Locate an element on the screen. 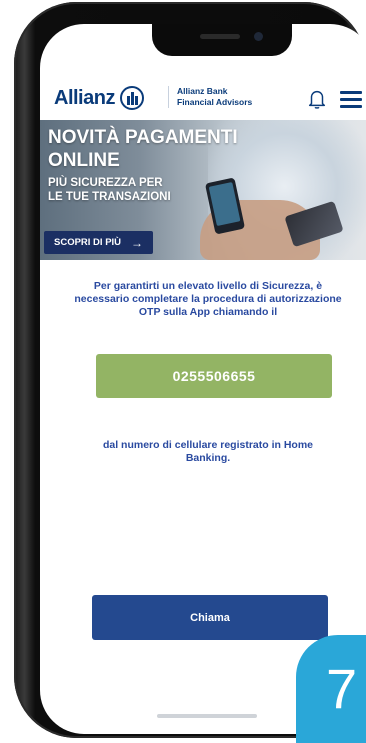 This screenshot has width=366, height=743. bell-icon is located at coordinates (317, 99).